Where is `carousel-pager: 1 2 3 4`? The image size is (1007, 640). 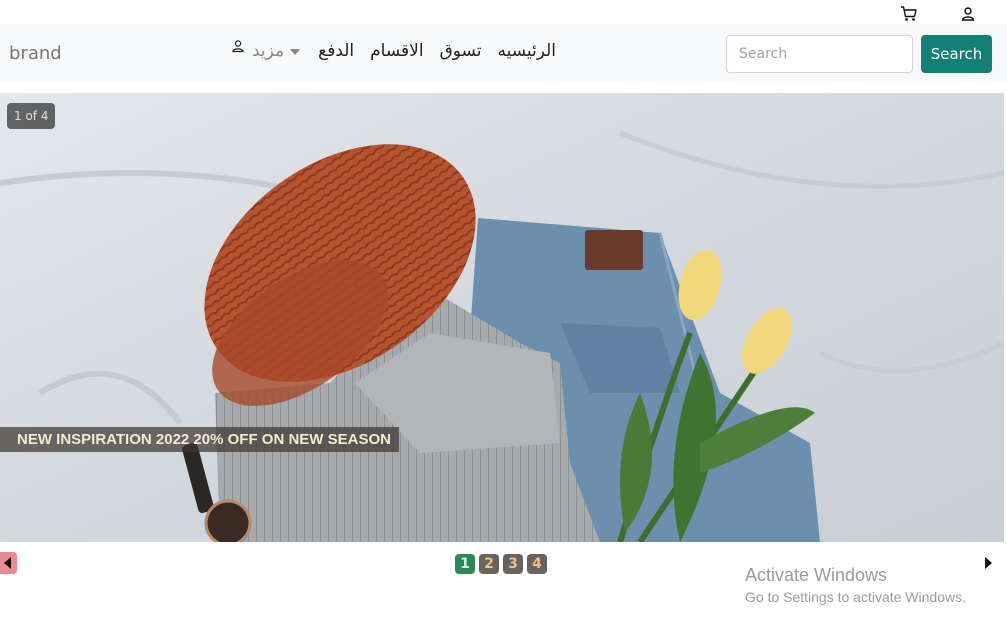
carousel-pager: 1 2 3 4 is located at coordinates (503, 564).